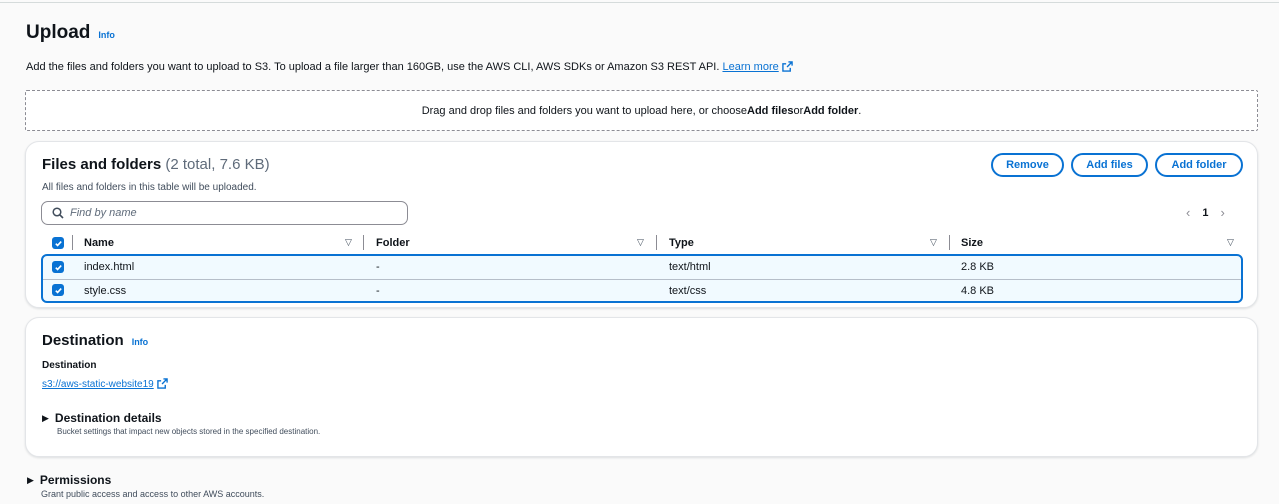  I want to click on page-number: 1, so click(1205, 213).